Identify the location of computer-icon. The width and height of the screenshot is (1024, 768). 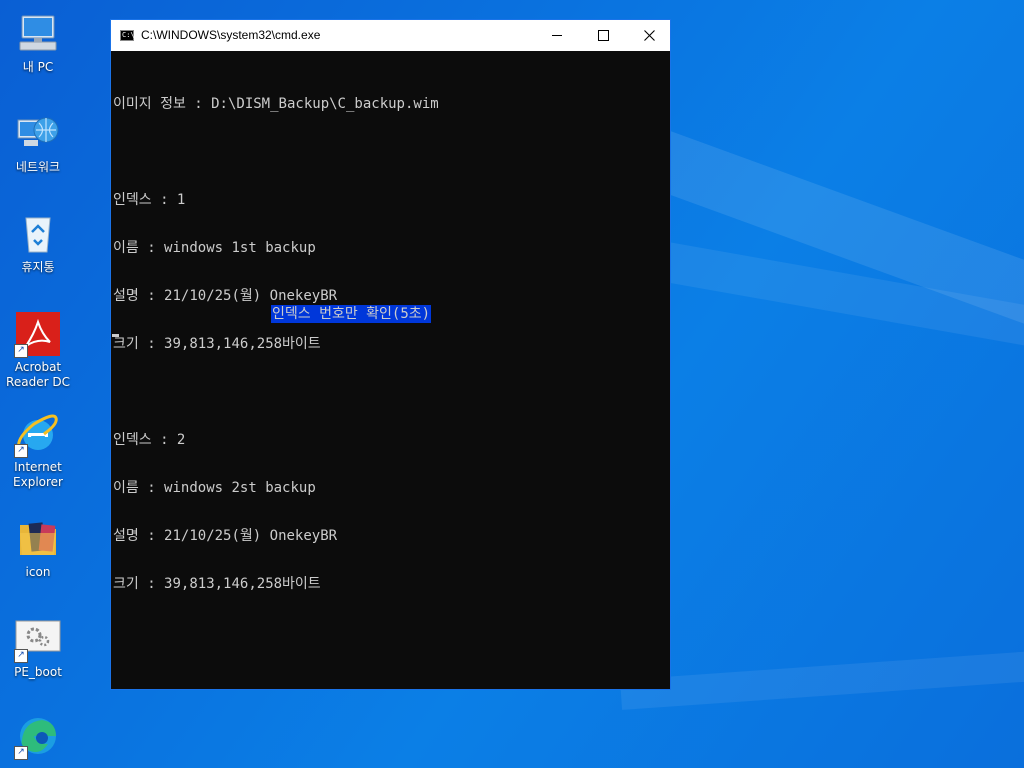
(38, 34).